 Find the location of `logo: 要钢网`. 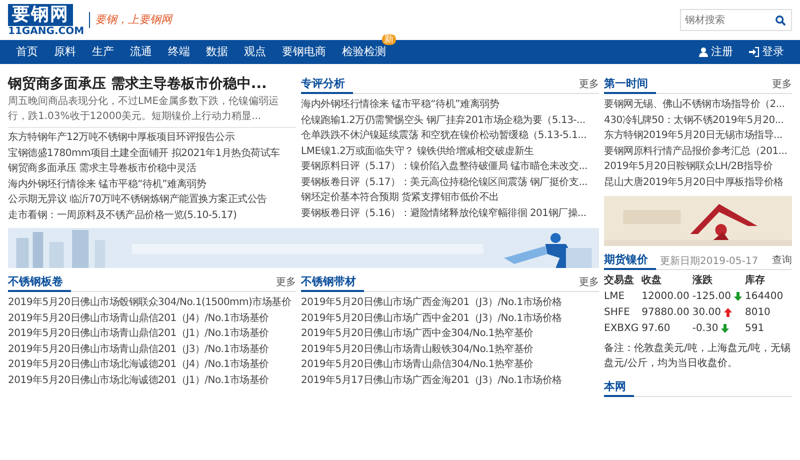

logo: 要钢网 is located at coordinates (40, 15).